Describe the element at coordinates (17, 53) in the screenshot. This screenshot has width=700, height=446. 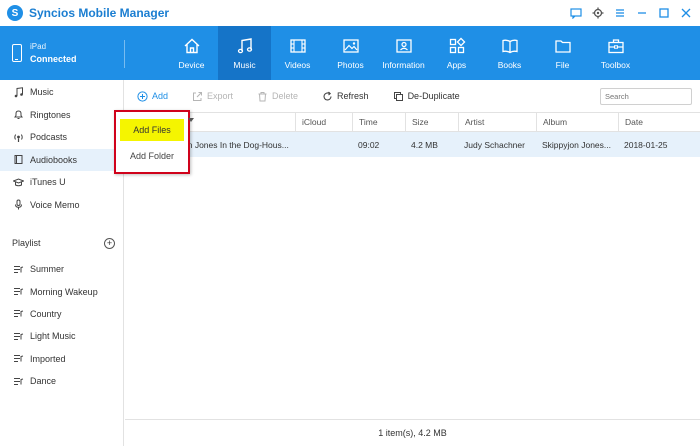
I see `tablet-icon` at that location.